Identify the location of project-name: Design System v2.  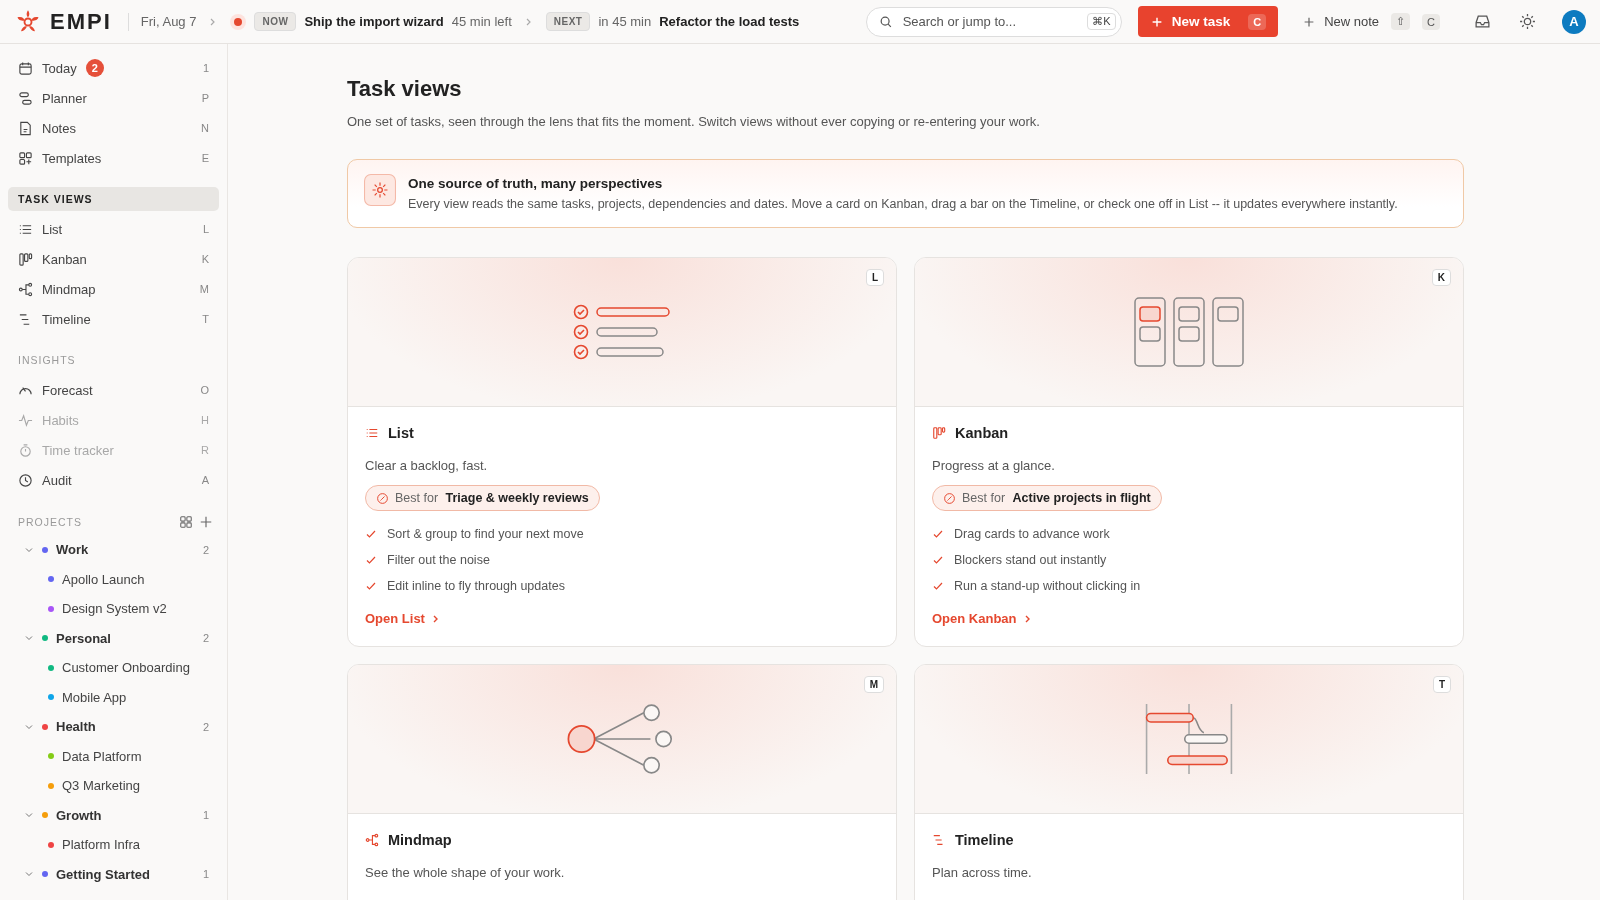
(114, 609).